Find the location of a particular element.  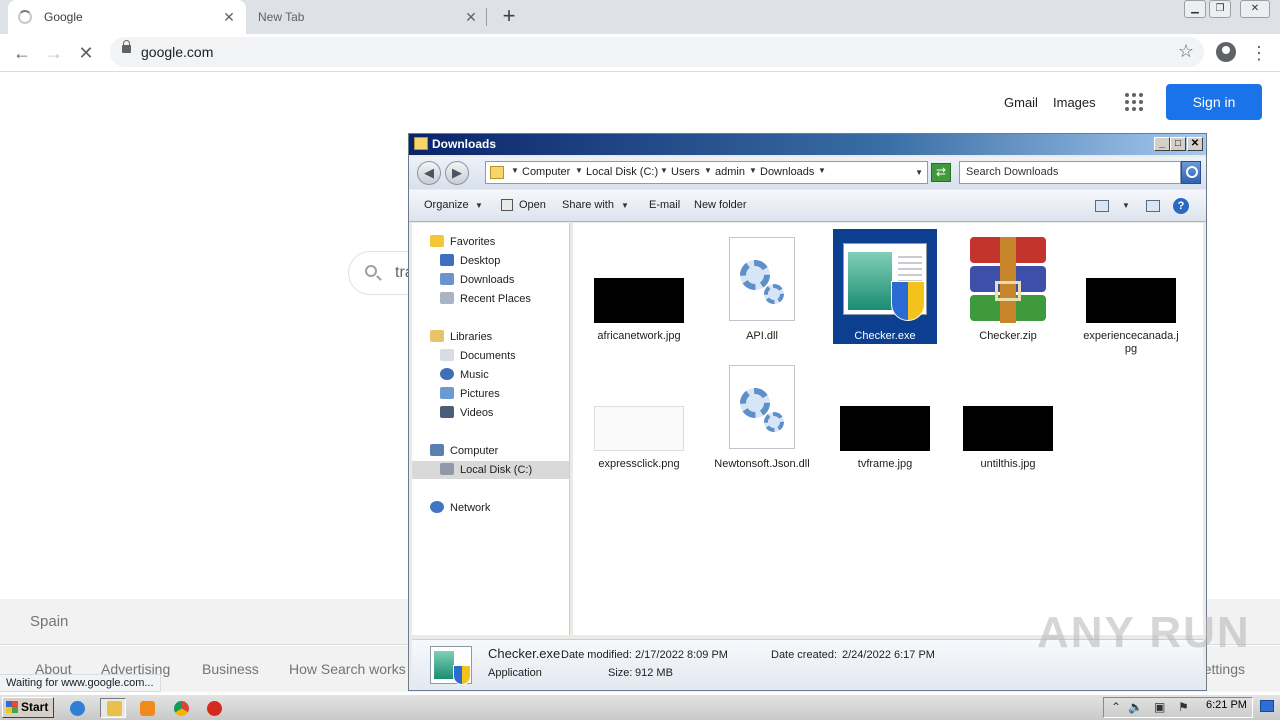

show-desktop-icon is located at coordinates (1267, 706).